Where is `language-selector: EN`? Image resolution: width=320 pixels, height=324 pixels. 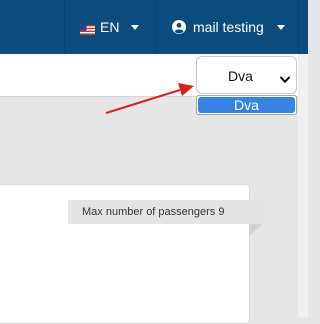
language-selector: EN is located at coordinates (110, 27).